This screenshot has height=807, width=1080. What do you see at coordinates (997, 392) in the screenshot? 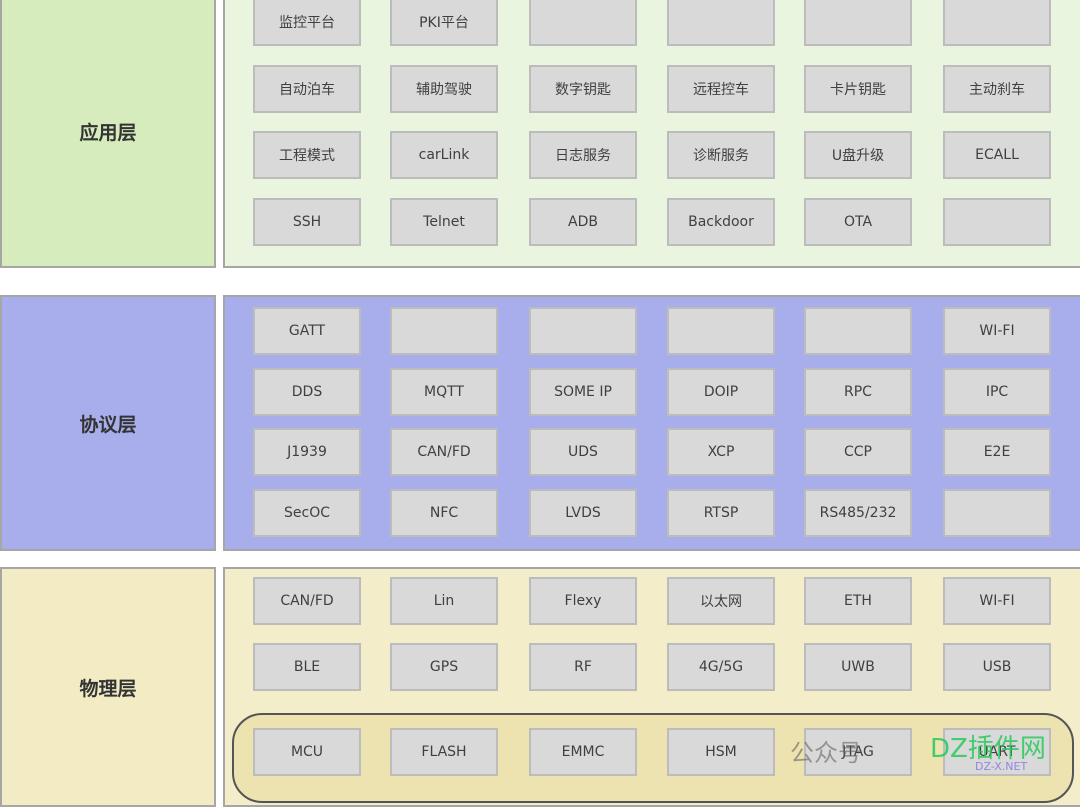
I see `component-cell: IPC` at bounding box center [997, 392].